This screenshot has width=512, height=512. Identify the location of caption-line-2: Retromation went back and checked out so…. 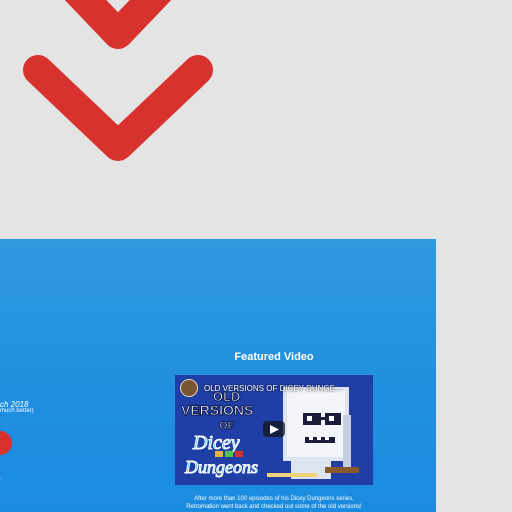
(274, 507).